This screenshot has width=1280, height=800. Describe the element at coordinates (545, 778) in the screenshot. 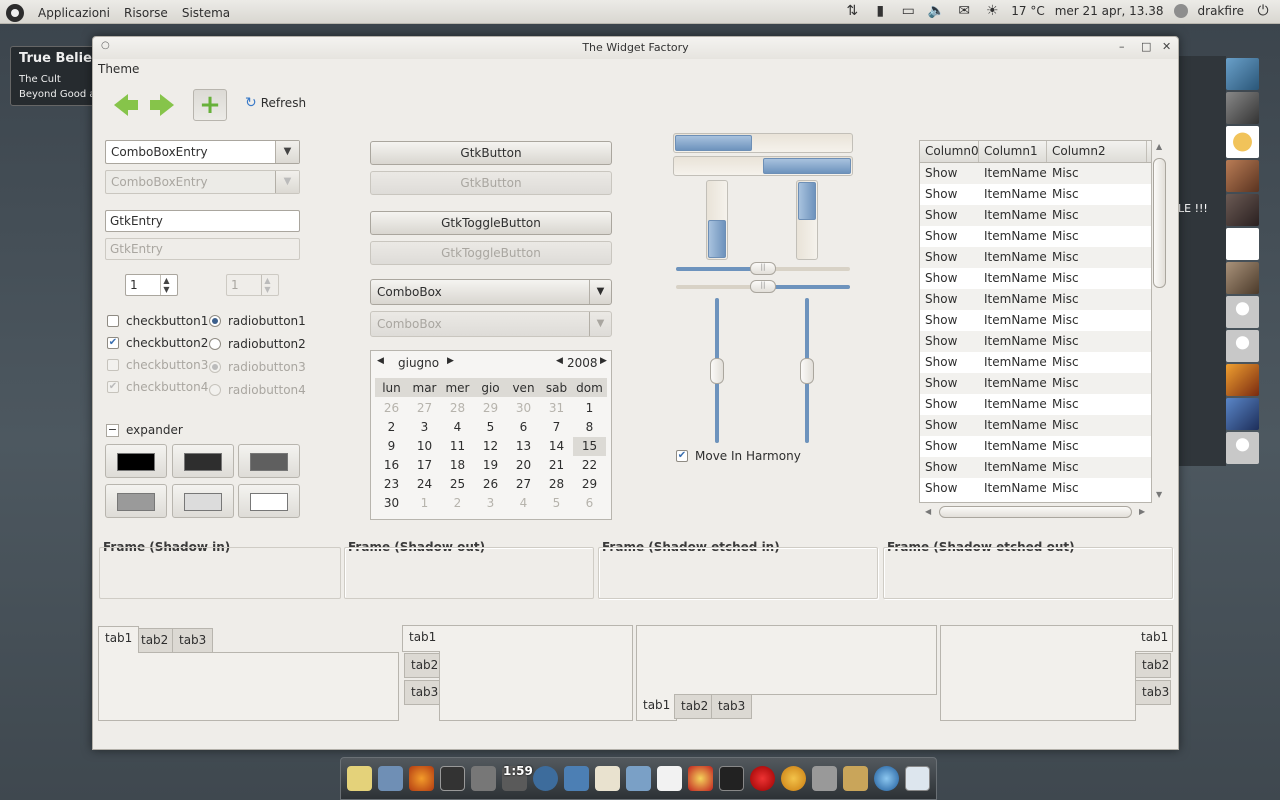

I see `mail-client-icon` at that location.